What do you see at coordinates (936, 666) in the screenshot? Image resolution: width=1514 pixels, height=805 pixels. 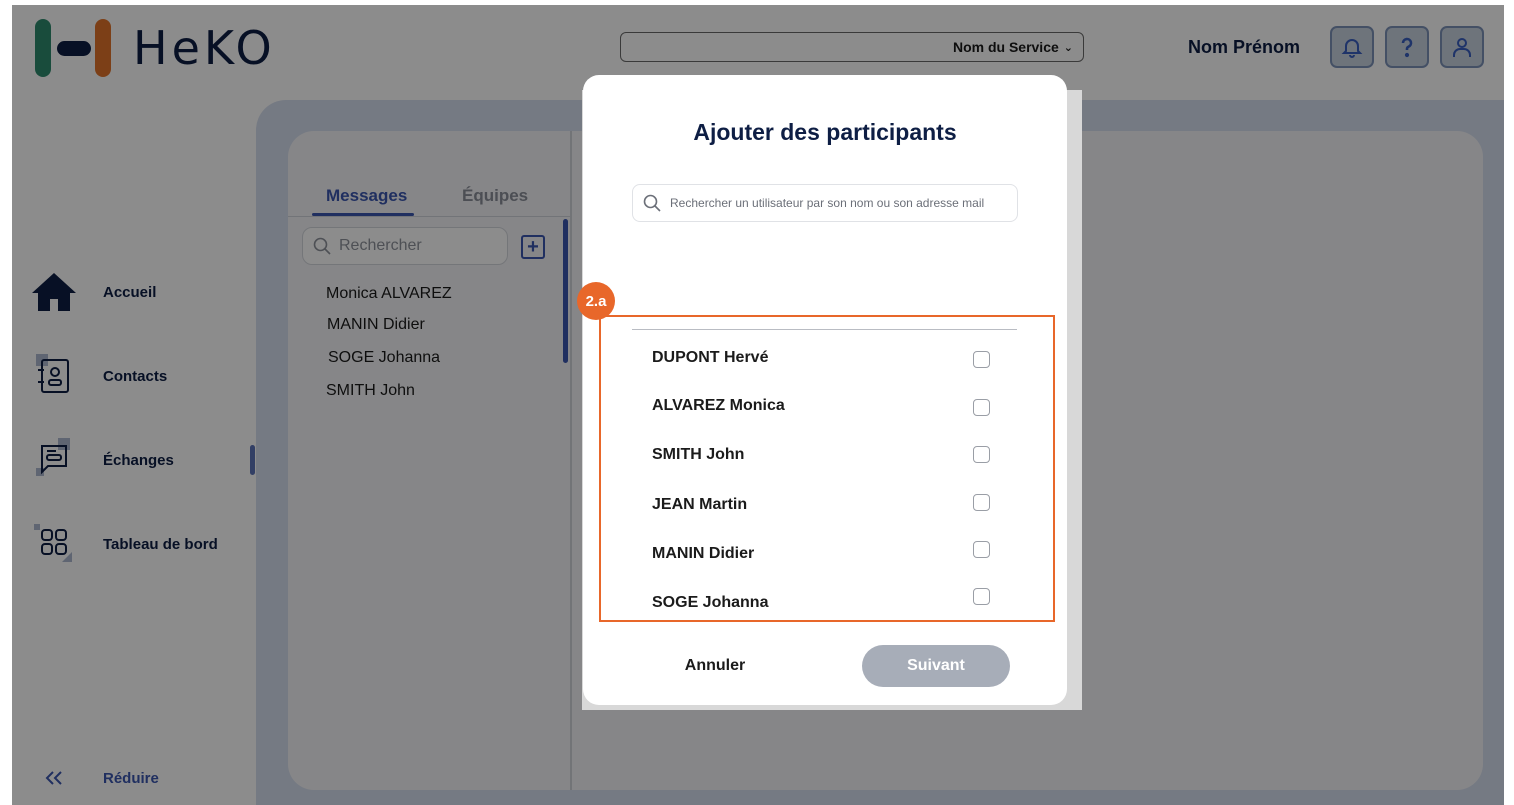 I see `next-button: Suivant` at bounding box center [936, 666].